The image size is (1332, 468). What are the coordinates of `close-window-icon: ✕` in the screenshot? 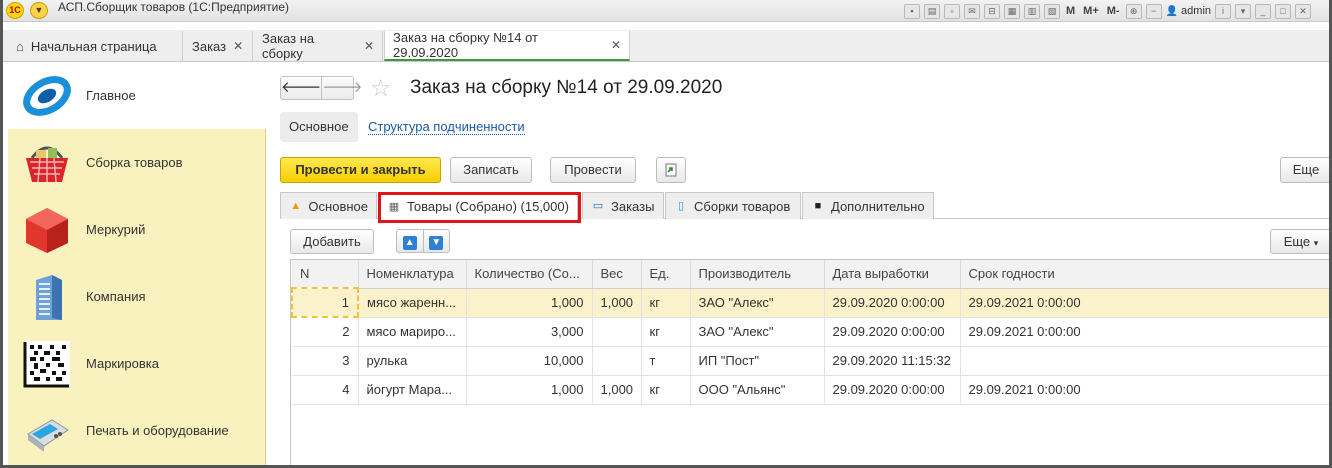 It's located at (1303, 11).